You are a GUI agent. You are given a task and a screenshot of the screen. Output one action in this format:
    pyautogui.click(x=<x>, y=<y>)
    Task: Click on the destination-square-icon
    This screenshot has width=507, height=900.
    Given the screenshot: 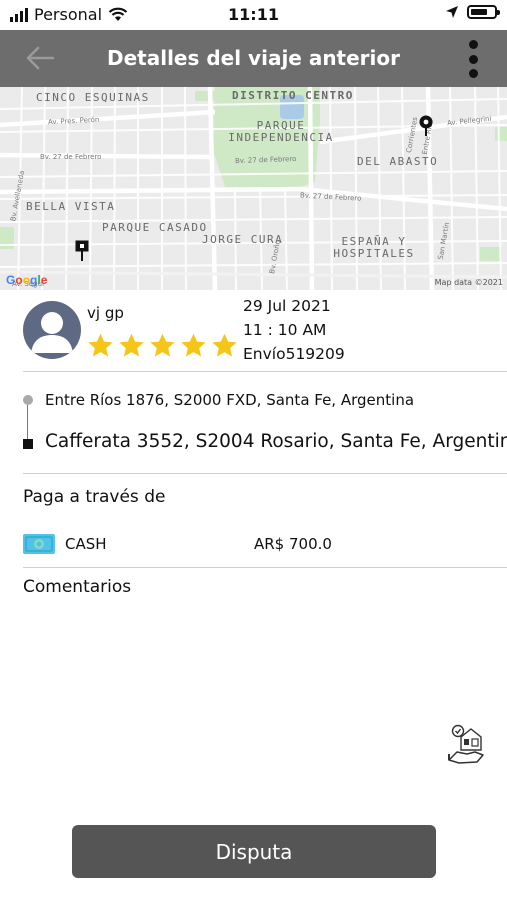 What is the action you would take?
    pyautogui.click(x=28, y=444)
    